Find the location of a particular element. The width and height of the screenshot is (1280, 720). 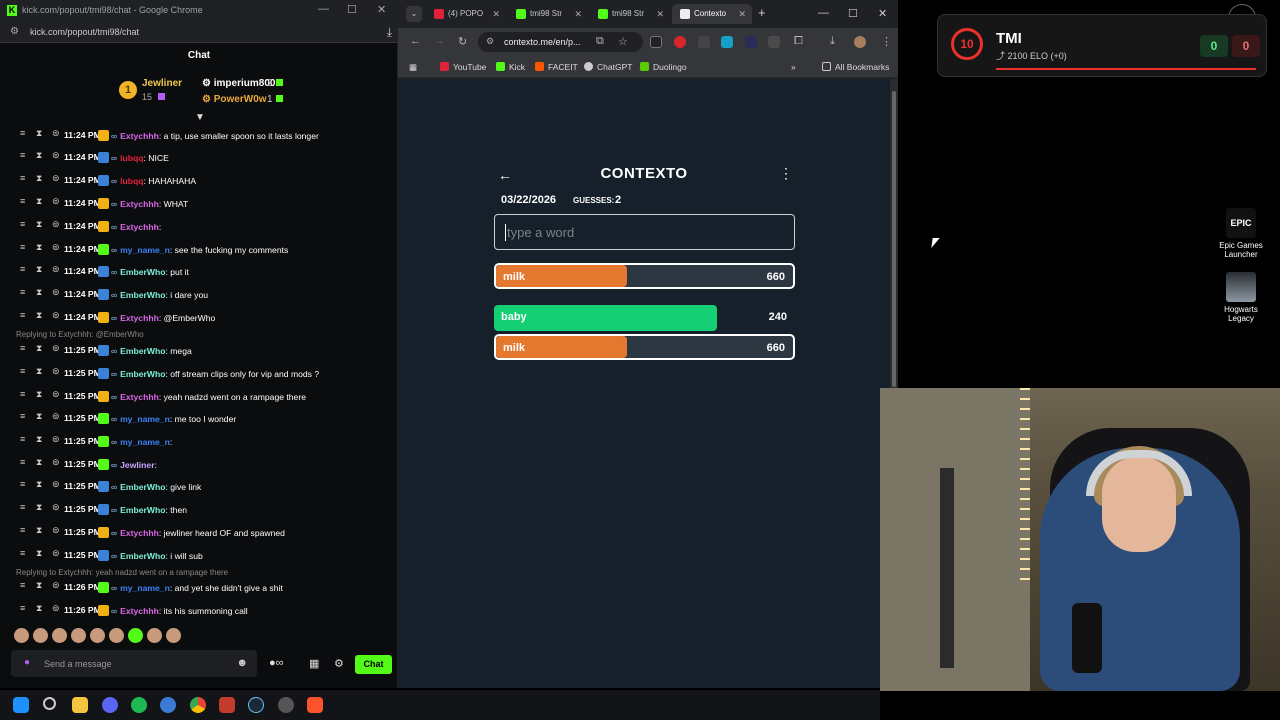

leader-second-name: ⚙ imperium800 is located at coordinates (238, 83).